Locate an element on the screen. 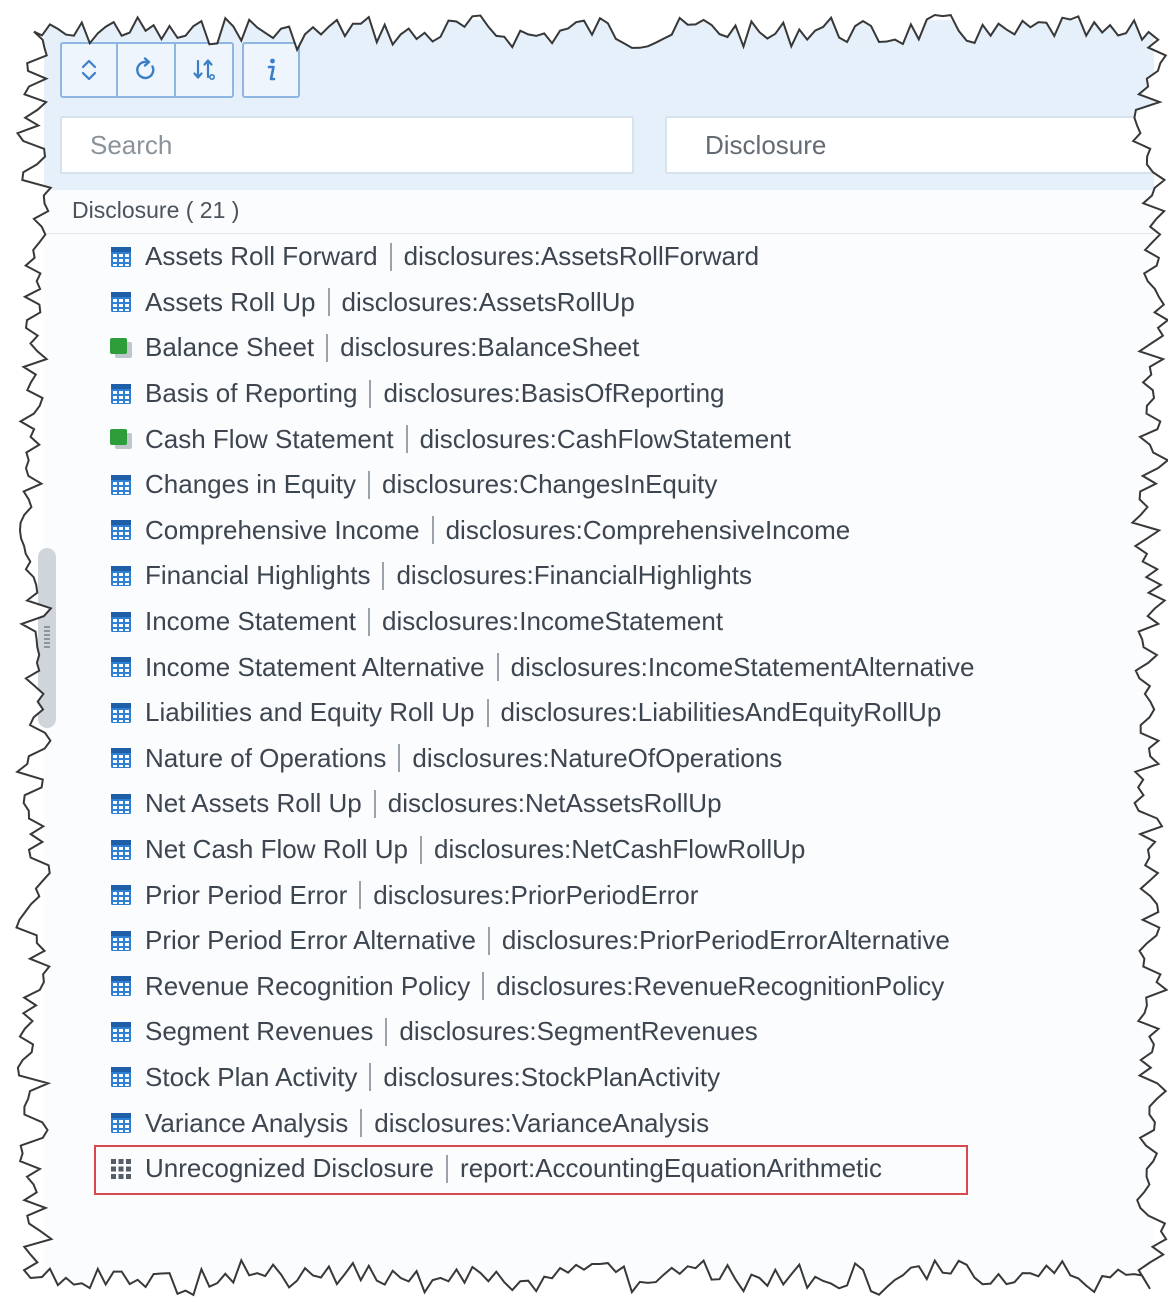 The height and width of the screenshot is (1302, 1168). item-id: disclosures:NetCashFlowRollUp is located at coordinates (619, 849).